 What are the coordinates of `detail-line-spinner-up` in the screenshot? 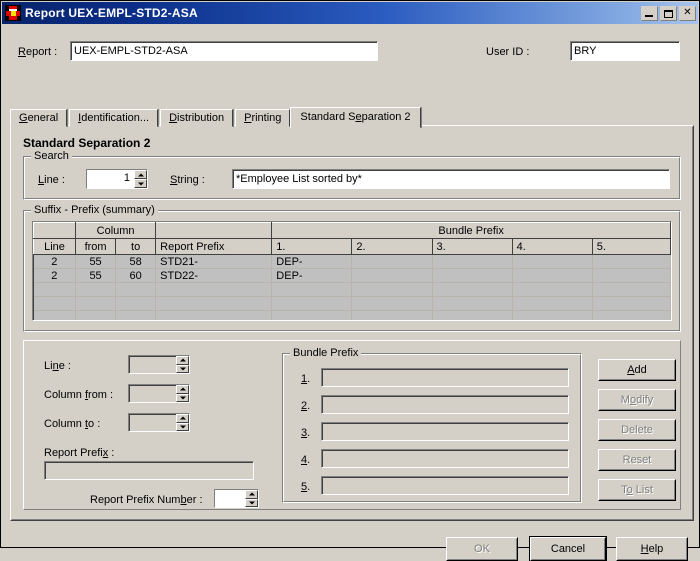 It's located at (182, 360).